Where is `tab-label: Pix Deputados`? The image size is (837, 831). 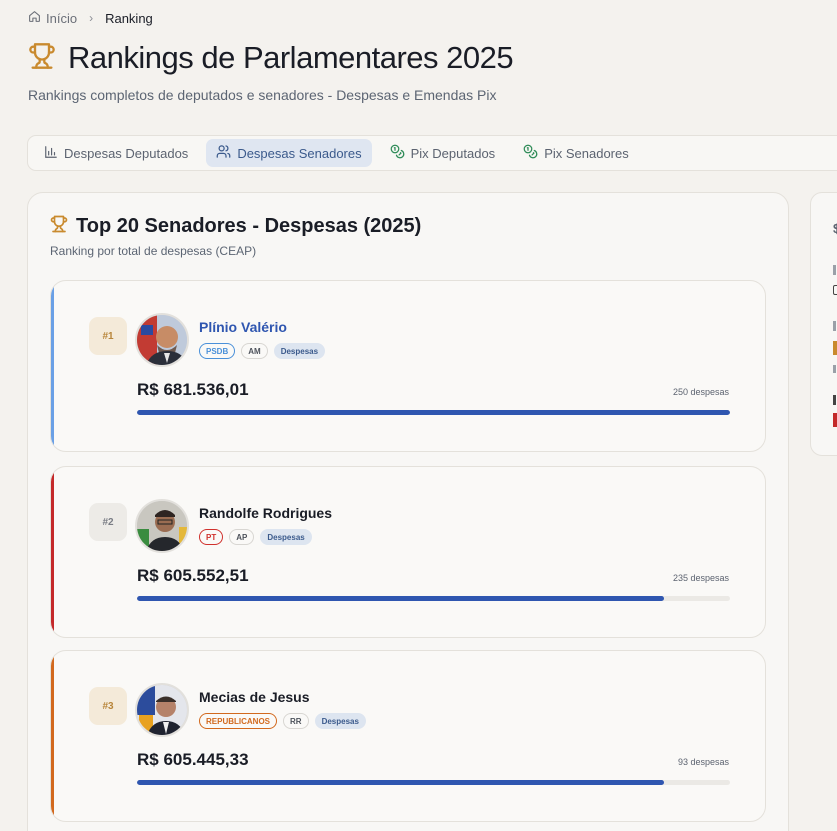
tab-label: Pix Deputados is located at coordinates (453, 153).